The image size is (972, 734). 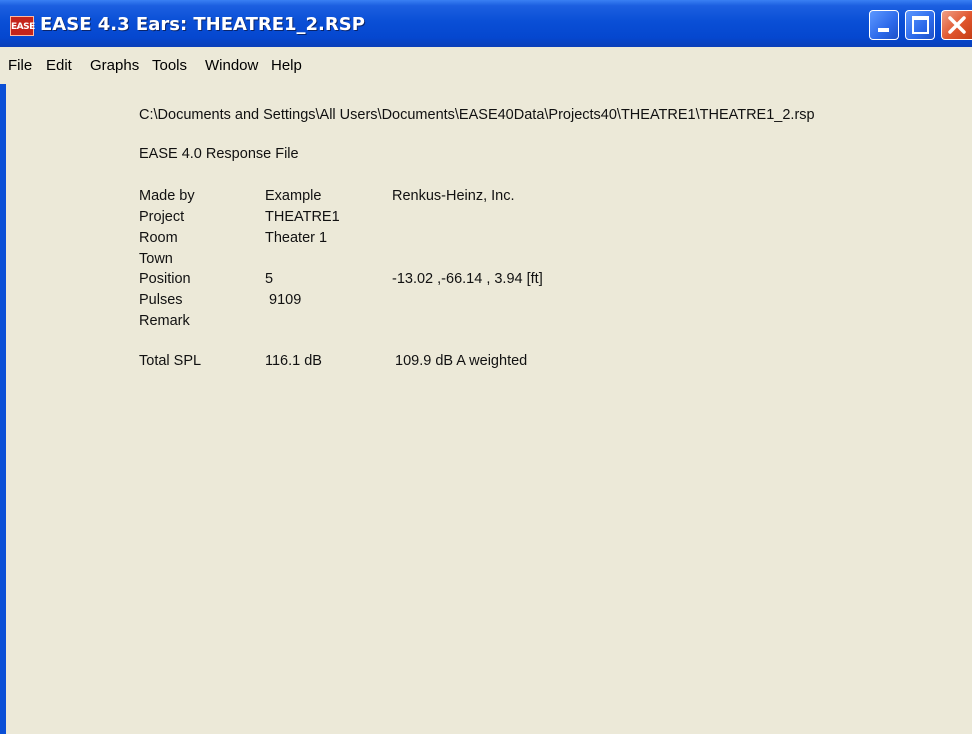 I want to click on position-value: 5, so click(x=269, y=279).